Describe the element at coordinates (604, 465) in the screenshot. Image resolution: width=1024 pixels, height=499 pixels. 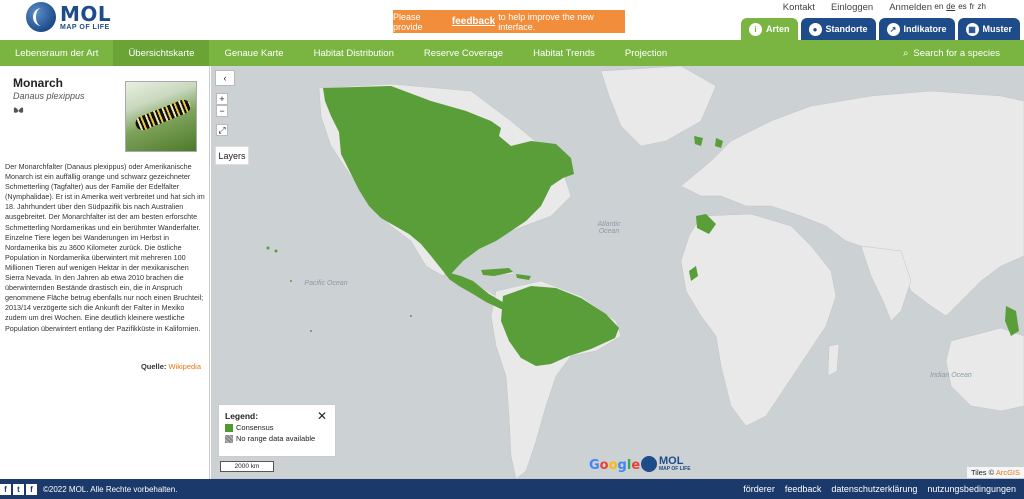
I see `google-letter-o1: o` at that location.